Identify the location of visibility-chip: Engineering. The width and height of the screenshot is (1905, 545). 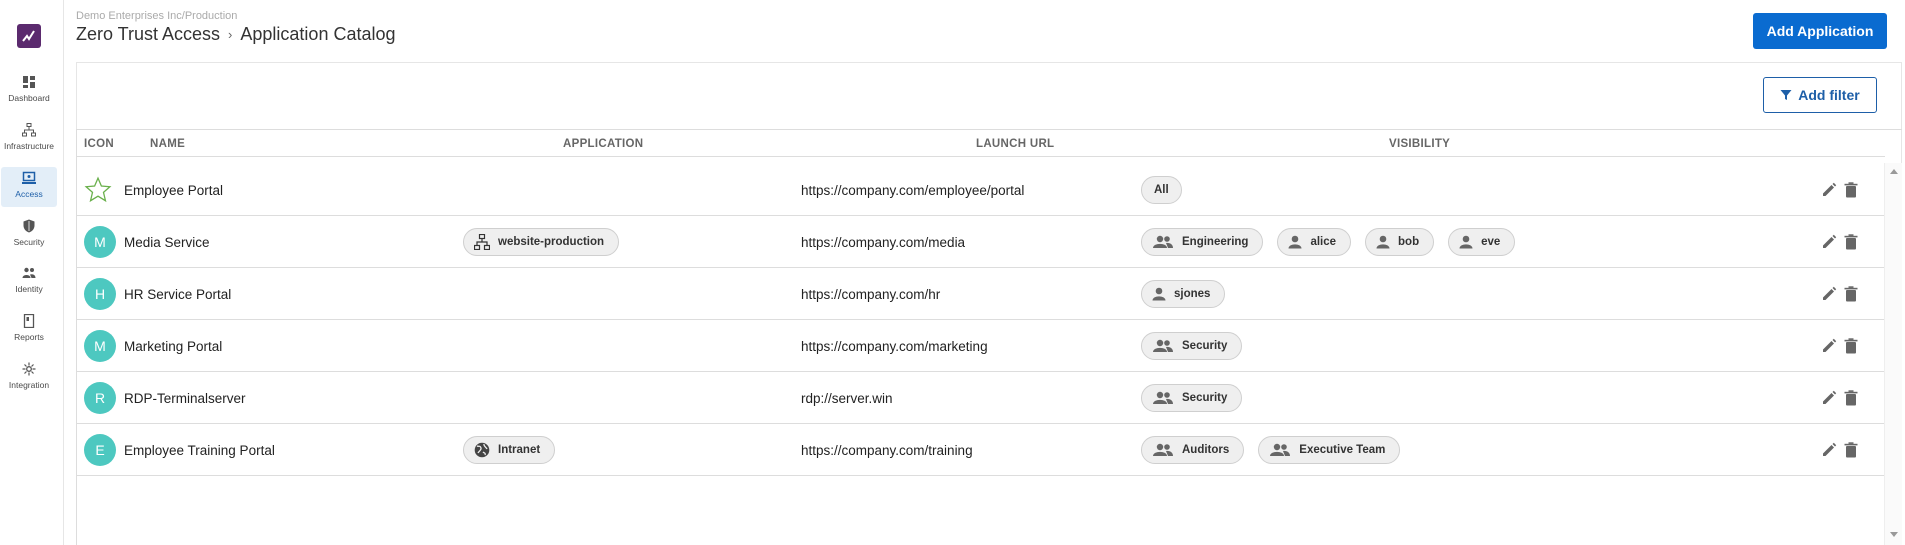
(1202, 242).